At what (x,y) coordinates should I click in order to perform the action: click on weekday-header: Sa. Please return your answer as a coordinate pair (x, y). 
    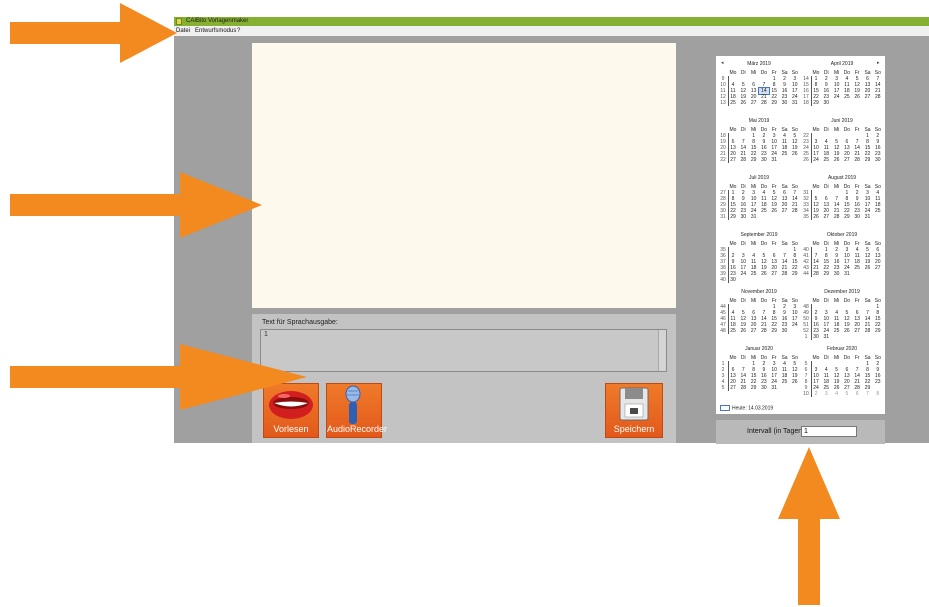
    Looking at the image, I should click on (867, 301).